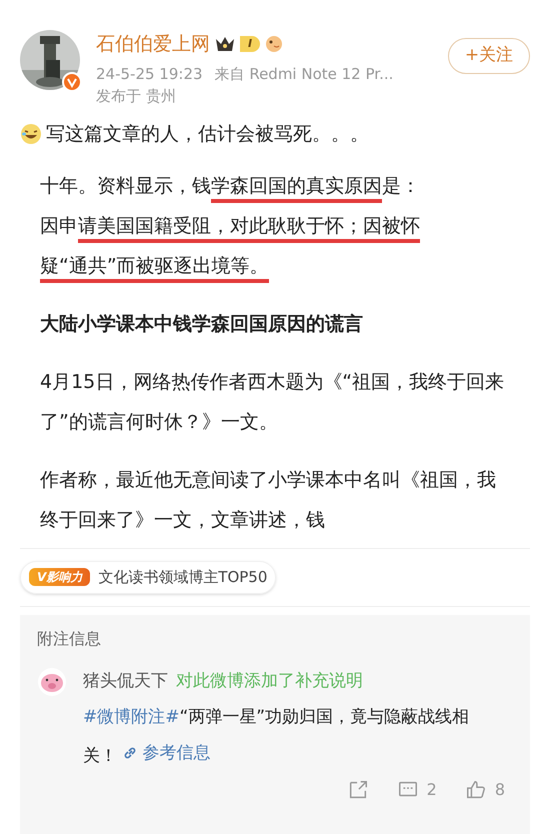 The height and width of the screenshot is (834, 550). Describe the element at coordinates (431, 789) in the screenshot. I see `action-count: 2` at that location.